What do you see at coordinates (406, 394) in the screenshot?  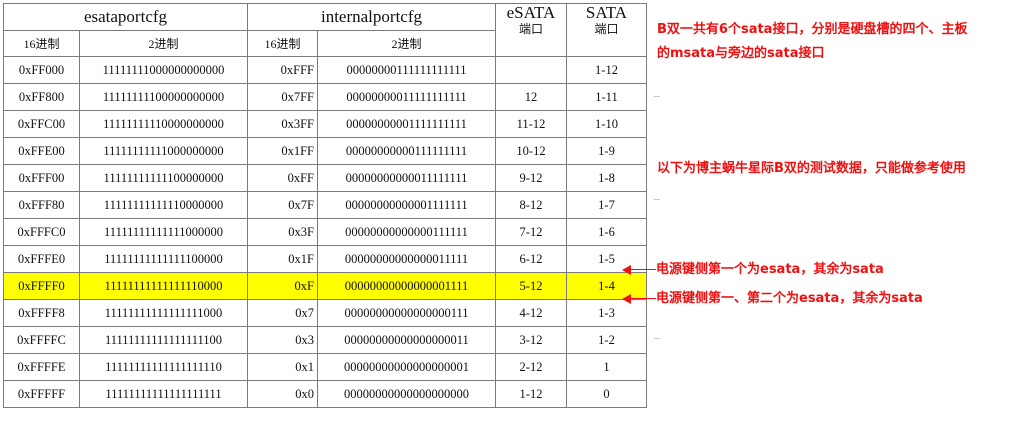 I see `cell-internal-bin: 00000000000000000000` at bounding box center [406, 394].